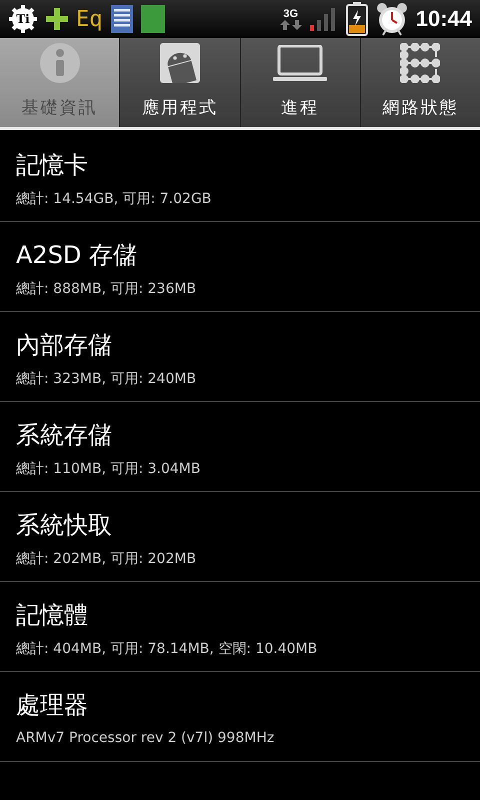 The height and width of the screenshot is (800, 480). Describe the element at coordinates (57, 19) in the screenshot. I see `plus-icon` at that location.